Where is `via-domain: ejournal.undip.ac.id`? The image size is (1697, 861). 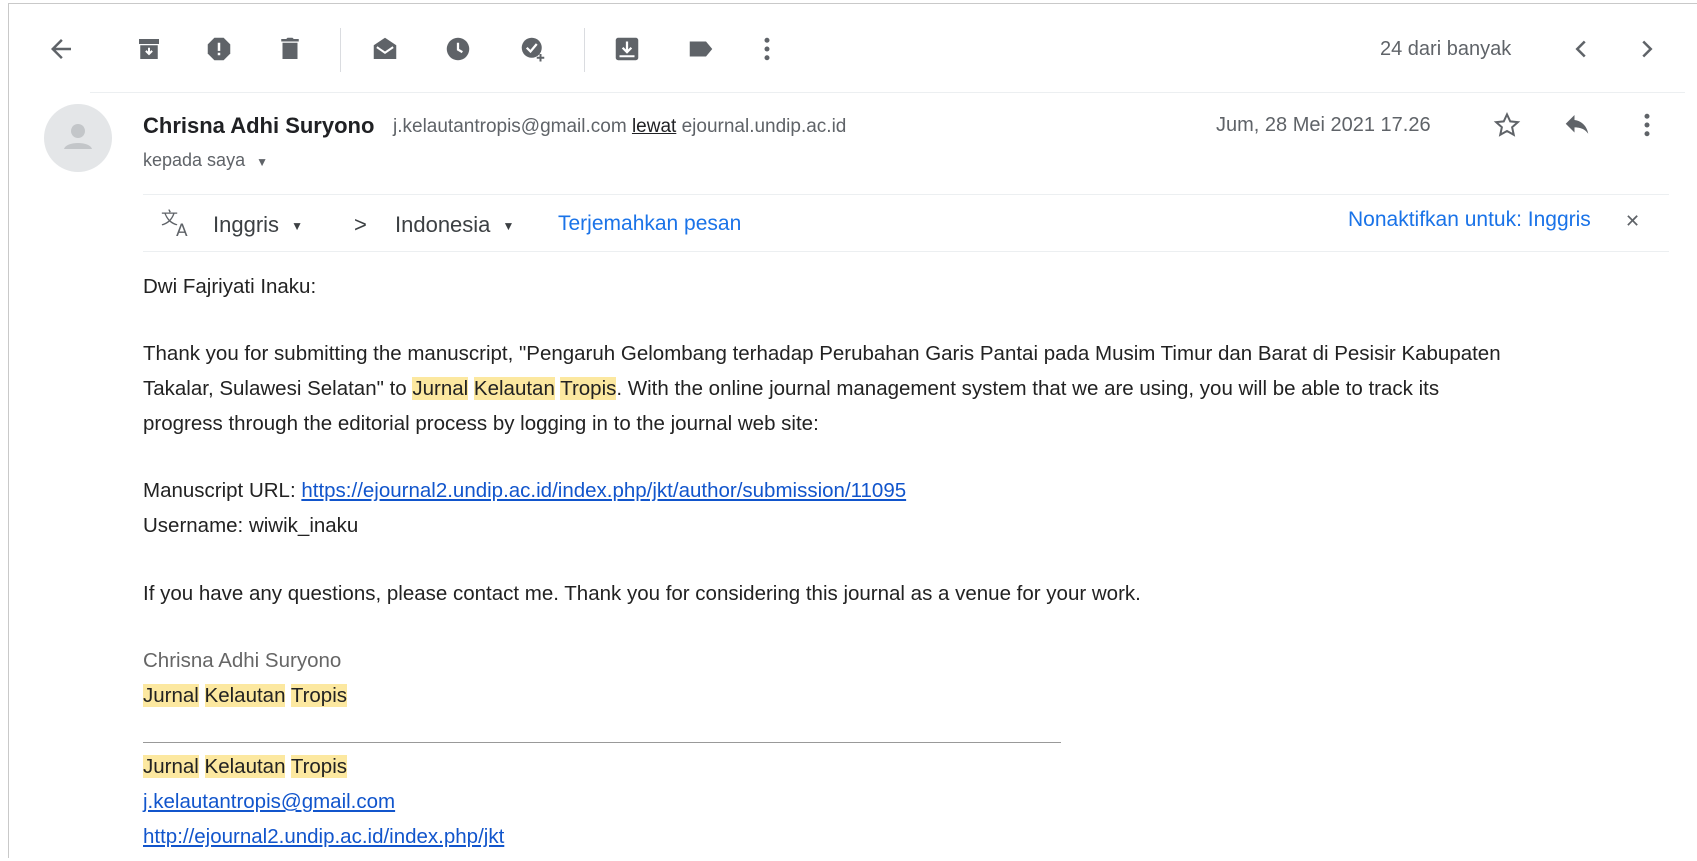 via-domain: ejournal.undip.ac.id is located at coordinates (764, 126).